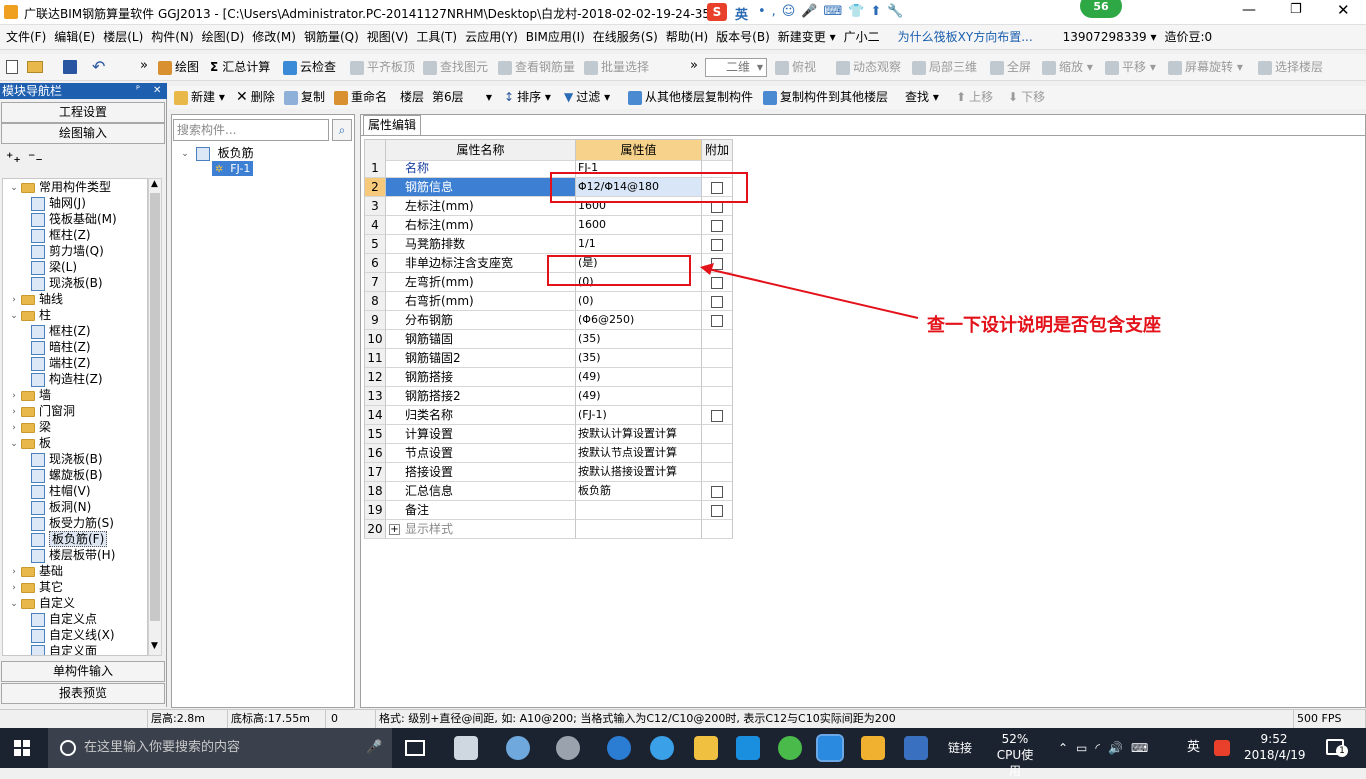 The width and height of the screenshot is (1366, 779). What do you see at coordinates (138, 91) in the screenshot?
I see `pin-icon: ᴾ` at bounding box center [138, 91].